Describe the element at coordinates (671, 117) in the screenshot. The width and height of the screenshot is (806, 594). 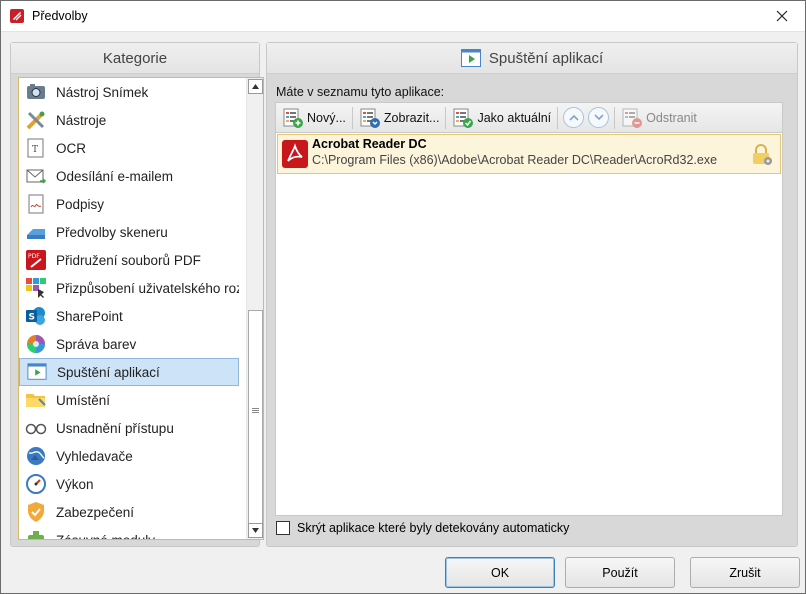
I see `remove-app-label: Odstranit` at that location.